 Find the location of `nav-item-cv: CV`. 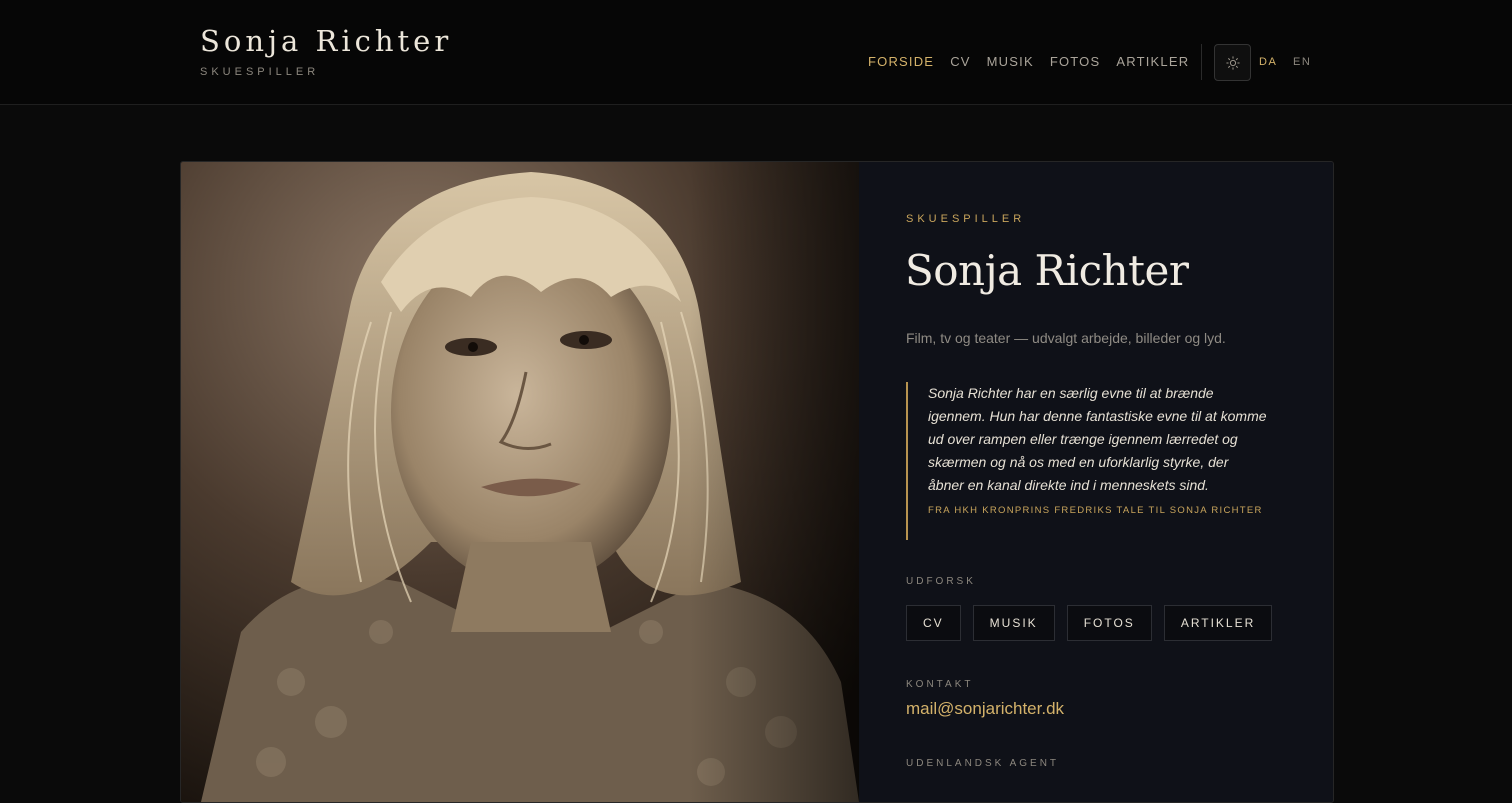

nav-item-cv: CV is located at coordinates (960, 61).